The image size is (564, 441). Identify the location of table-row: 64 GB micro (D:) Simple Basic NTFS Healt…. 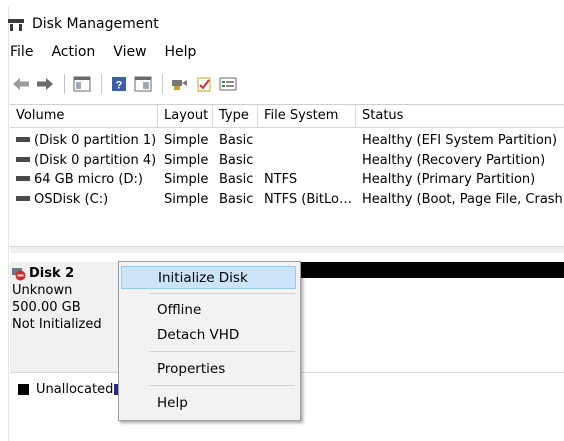
(287, 180).